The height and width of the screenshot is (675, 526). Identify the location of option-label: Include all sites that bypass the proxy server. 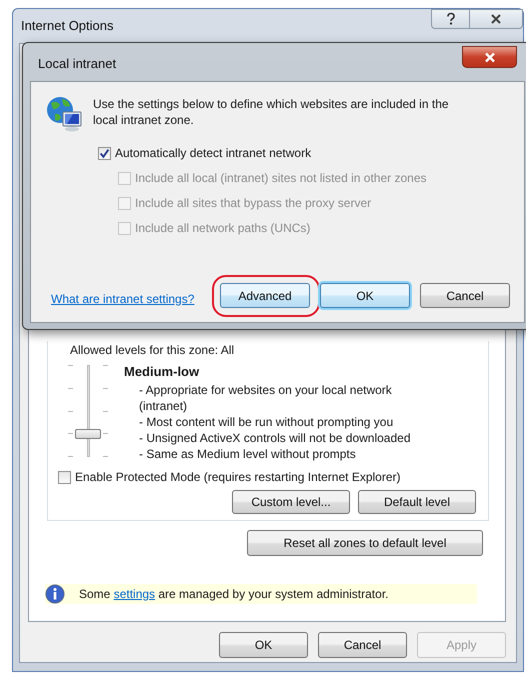
(253, 203).